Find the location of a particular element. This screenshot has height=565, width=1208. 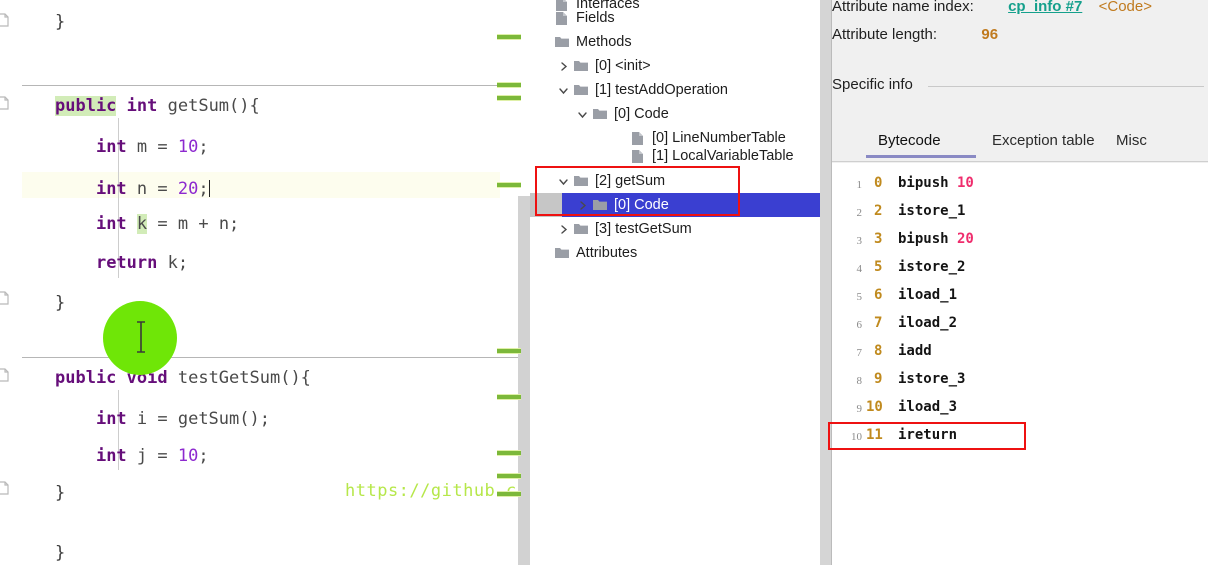

code-line: return k; is located at coordinates (121, 263).